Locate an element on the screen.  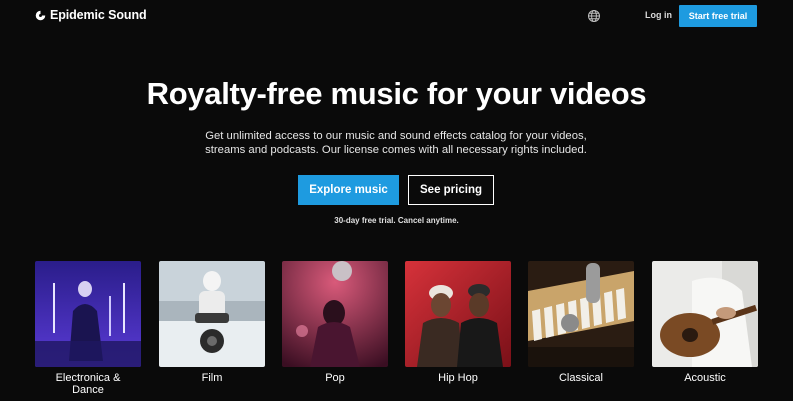
genre-label: Electronica & Dance is located at coordinates (88, 384).